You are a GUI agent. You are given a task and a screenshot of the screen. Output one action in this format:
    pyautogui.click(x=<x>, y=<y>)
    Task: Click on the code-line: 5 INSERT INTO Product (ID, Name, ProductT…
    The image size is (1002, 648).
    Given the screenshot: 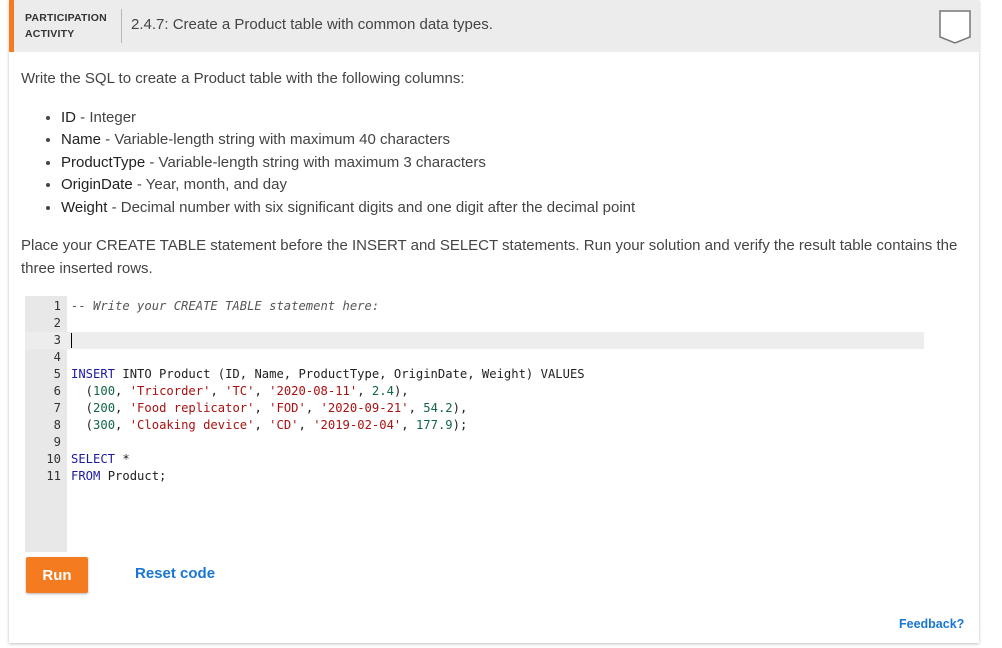 What is the action you would take?
    pyautogui.click(x=474, y=374)
    